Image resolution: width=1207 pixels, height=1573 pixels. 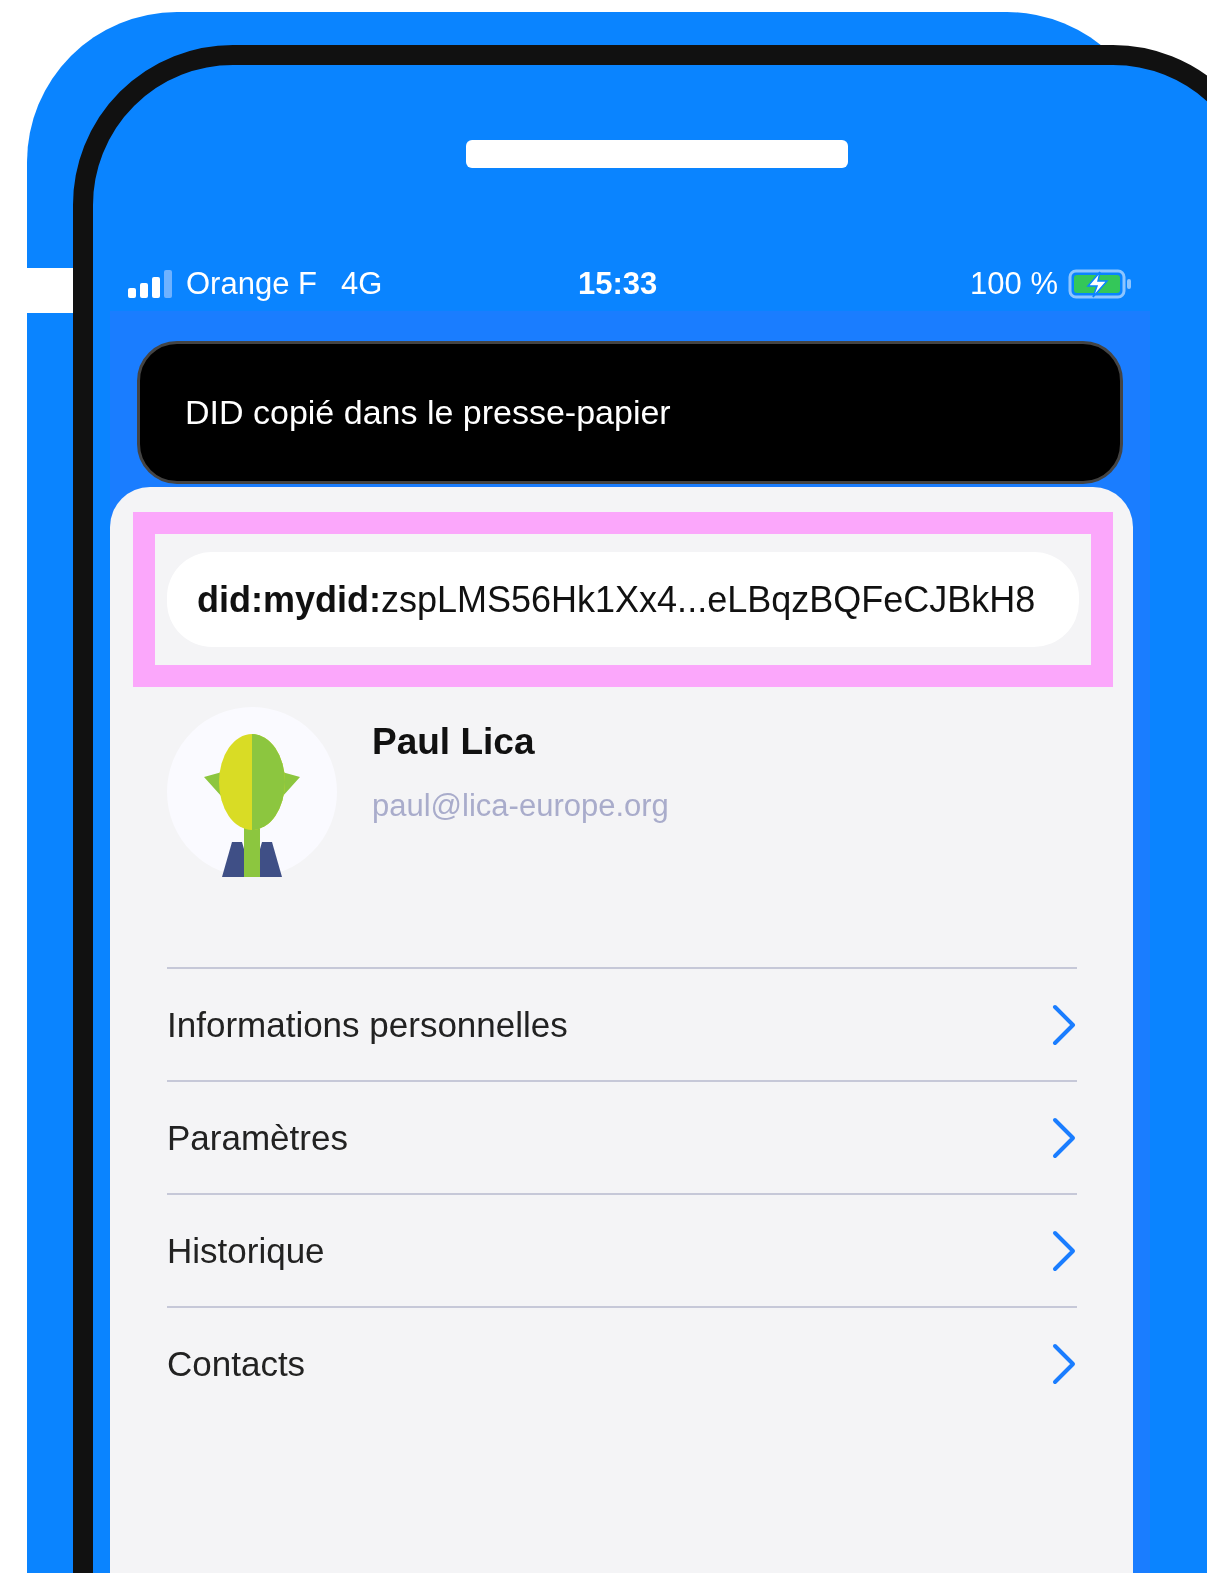 What do you see at coordinates (361, 283) in the screenshot?
I see `network-type: 4G` at bounding box center [361, 283].